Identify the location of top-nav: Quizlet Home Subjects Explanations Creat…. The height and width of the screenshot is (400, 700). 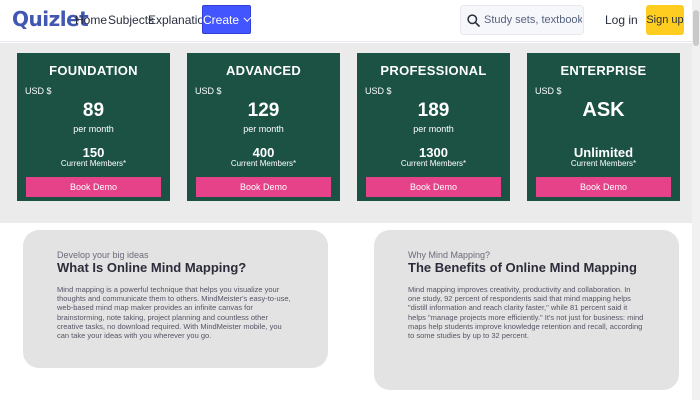
(350, 21).